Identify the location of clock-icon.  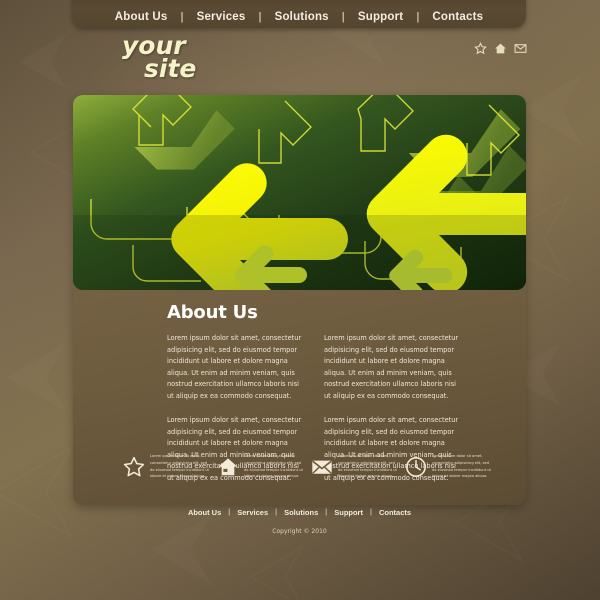
(416, 467).